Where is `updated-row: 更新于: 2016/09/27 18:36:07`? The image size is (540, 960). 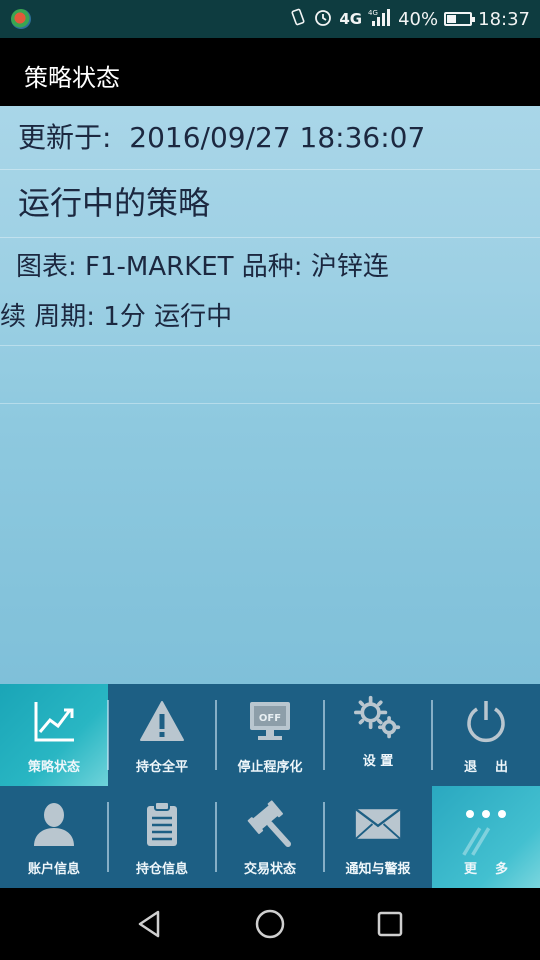
updated-row: 更新于: 2016/09/27 18:36:07 is located at coordinates (270, 138).